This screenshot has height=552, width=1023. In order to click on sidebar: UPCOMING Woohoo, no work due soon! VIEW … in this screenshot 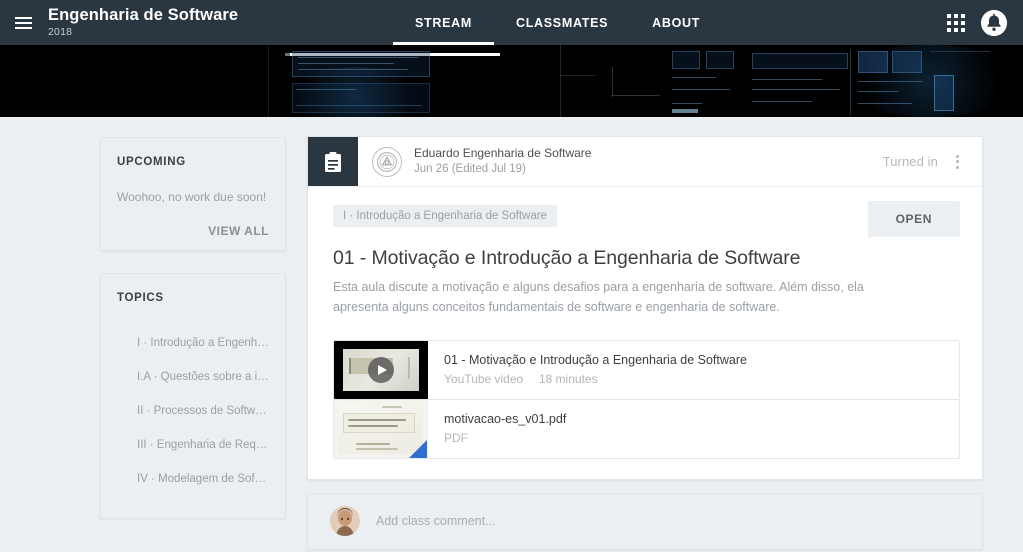, I will do `click(193, 328)`.